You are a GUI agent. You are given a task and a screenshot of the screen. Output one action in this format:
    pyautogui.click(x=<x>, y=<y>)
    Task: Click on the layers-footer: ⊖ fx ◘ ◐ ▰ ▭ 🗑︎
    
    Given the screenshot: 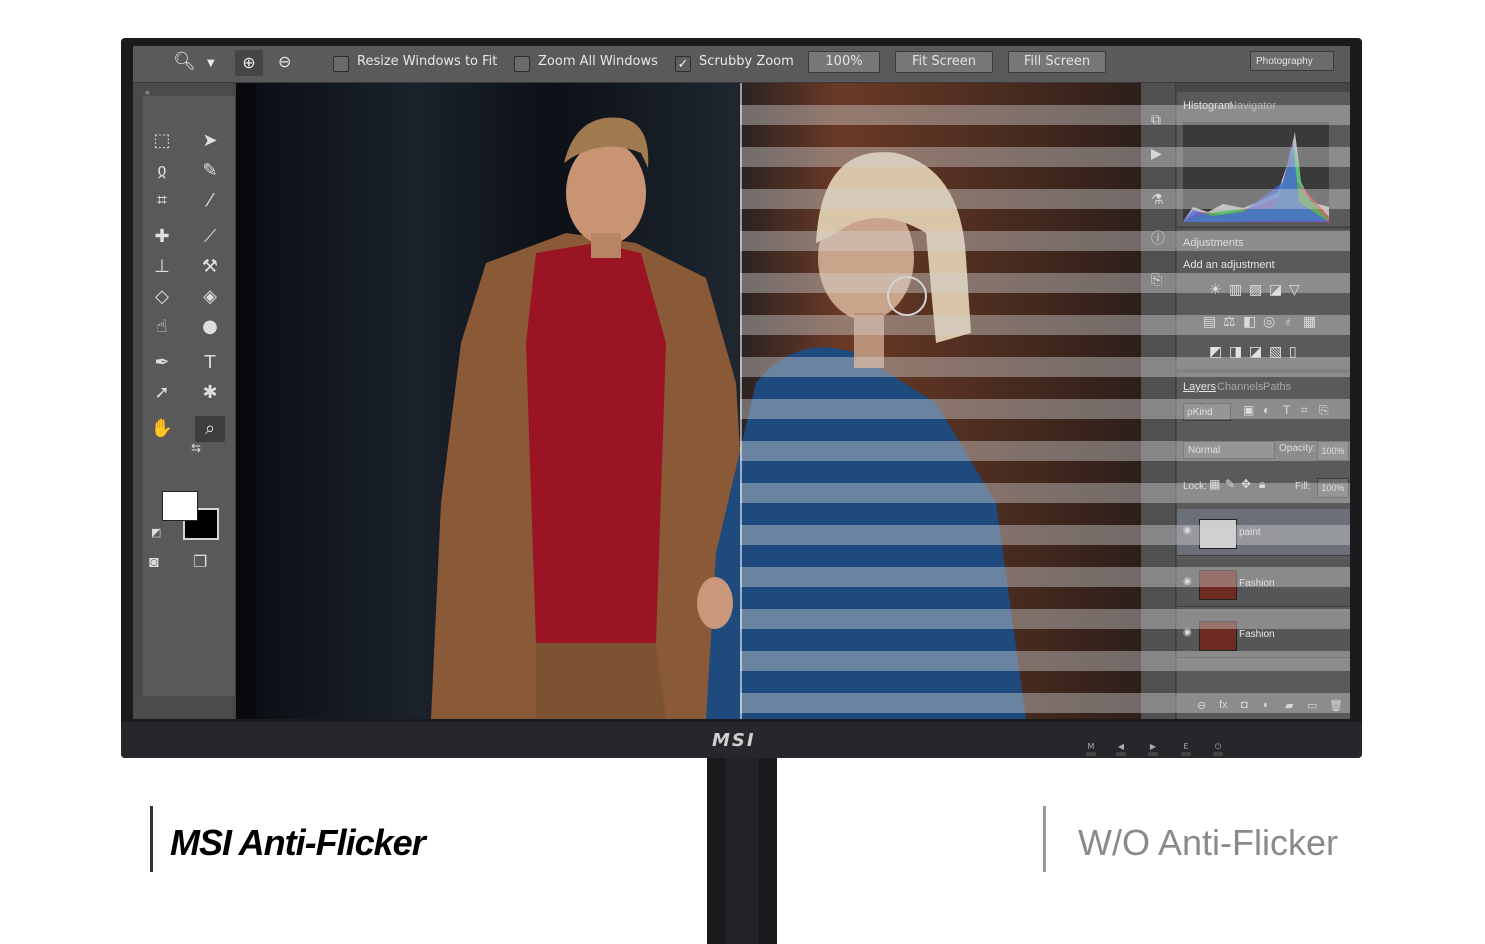 What is the action you would take?
    pyautogui.click(x=1263, y=706)
    